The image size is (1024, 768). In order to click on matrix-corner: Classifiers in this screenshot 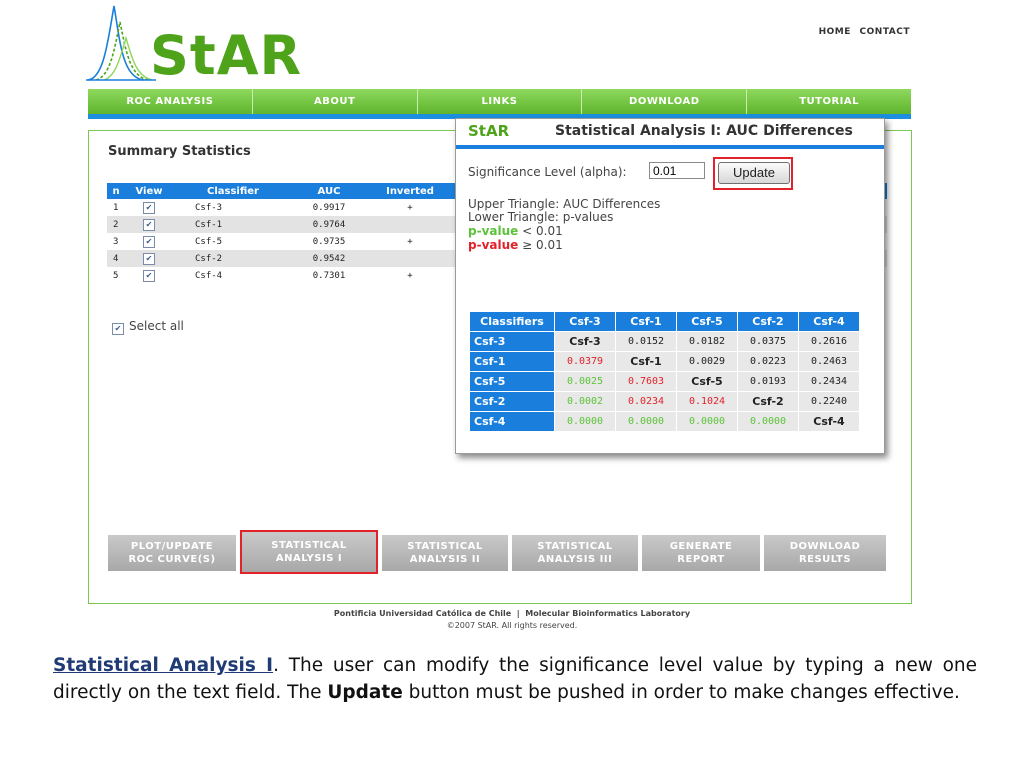, I will do `click(512, 321)`.